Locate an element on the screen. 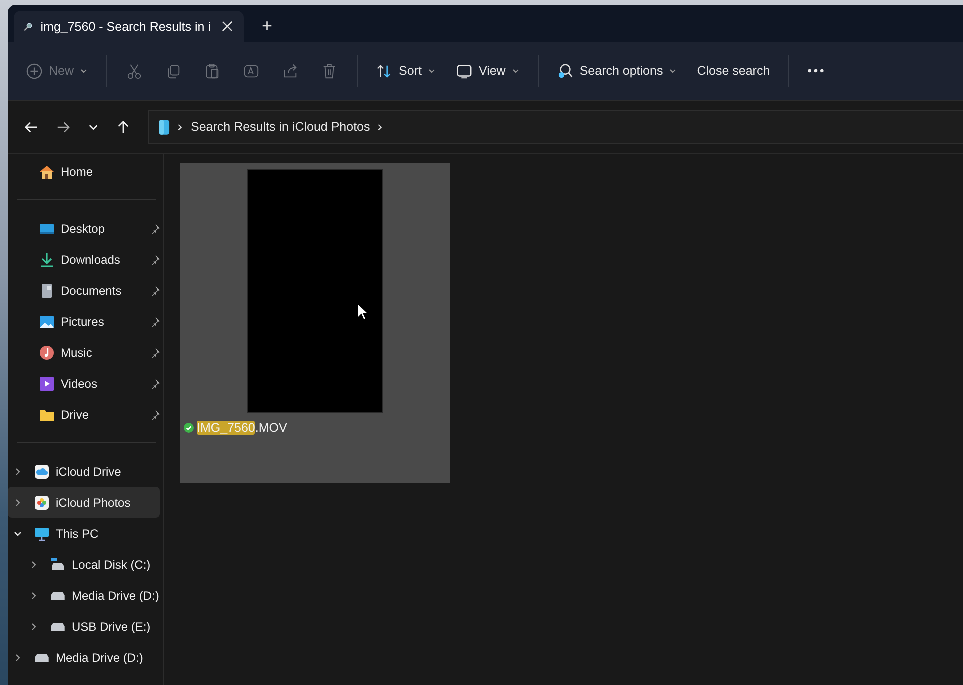 This screenshot has height=685, width=963. search-options-button: Search options is located at coordinates (617, 71).